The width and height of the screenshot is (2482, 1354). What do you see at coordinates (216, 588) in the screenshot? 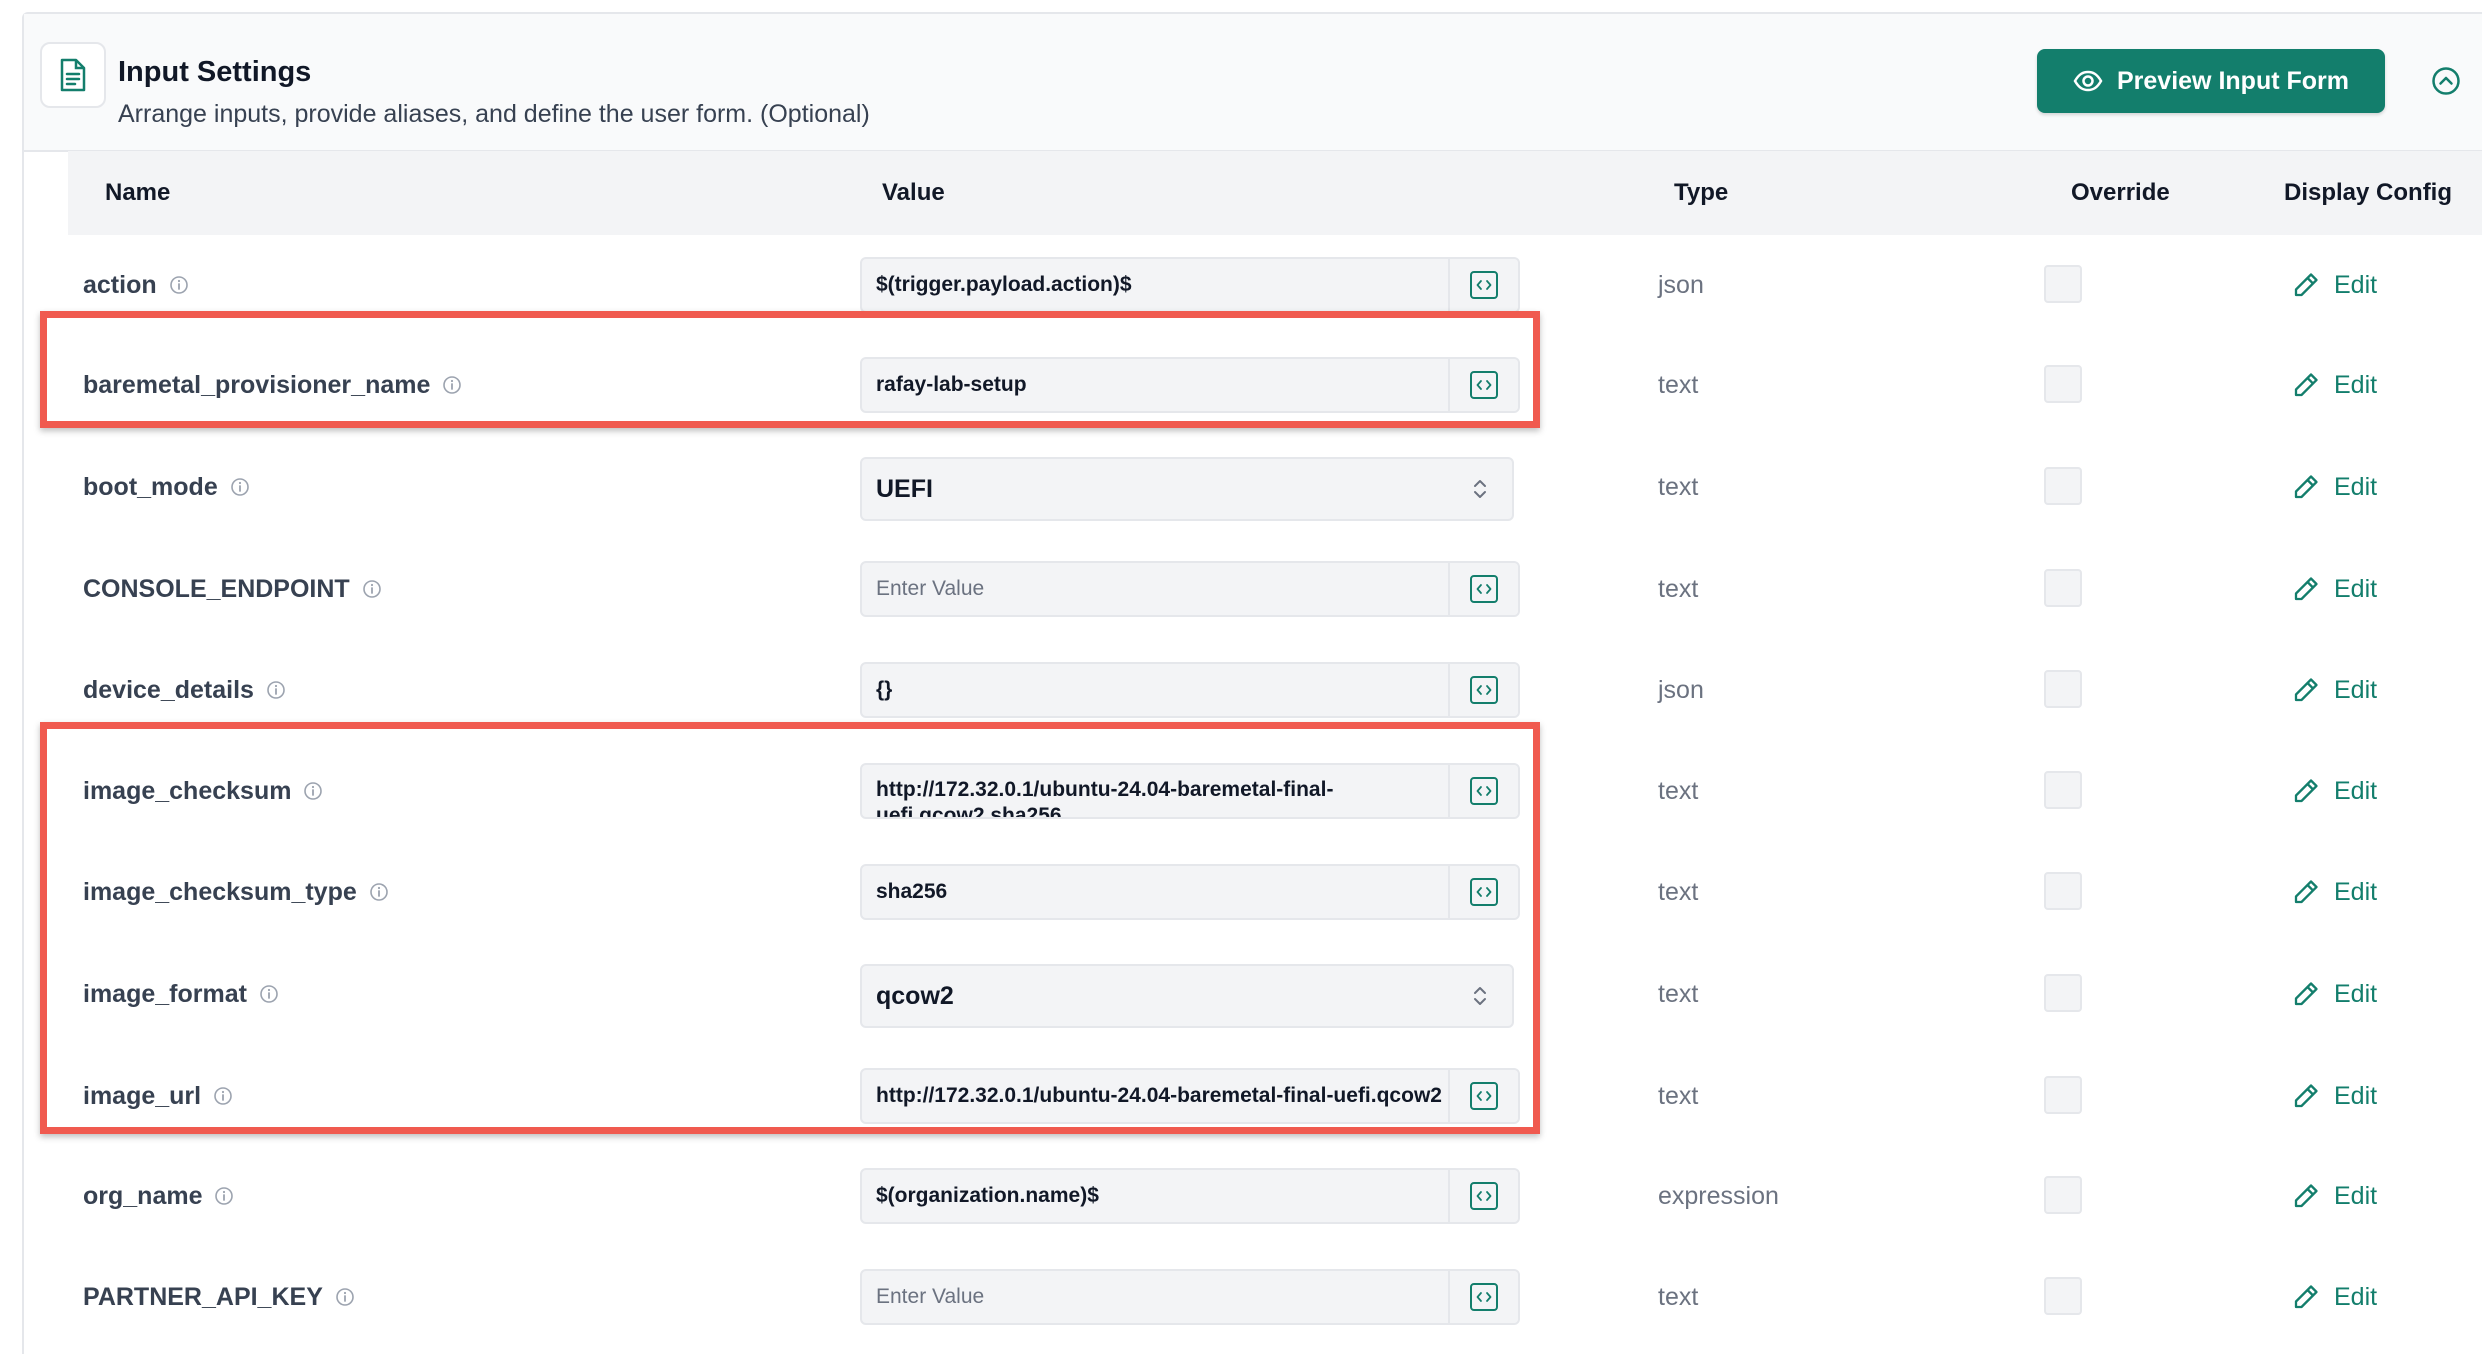
I see `input-name-label: CONSOLE_ENDPOINT` at bounding box center [216, 588].